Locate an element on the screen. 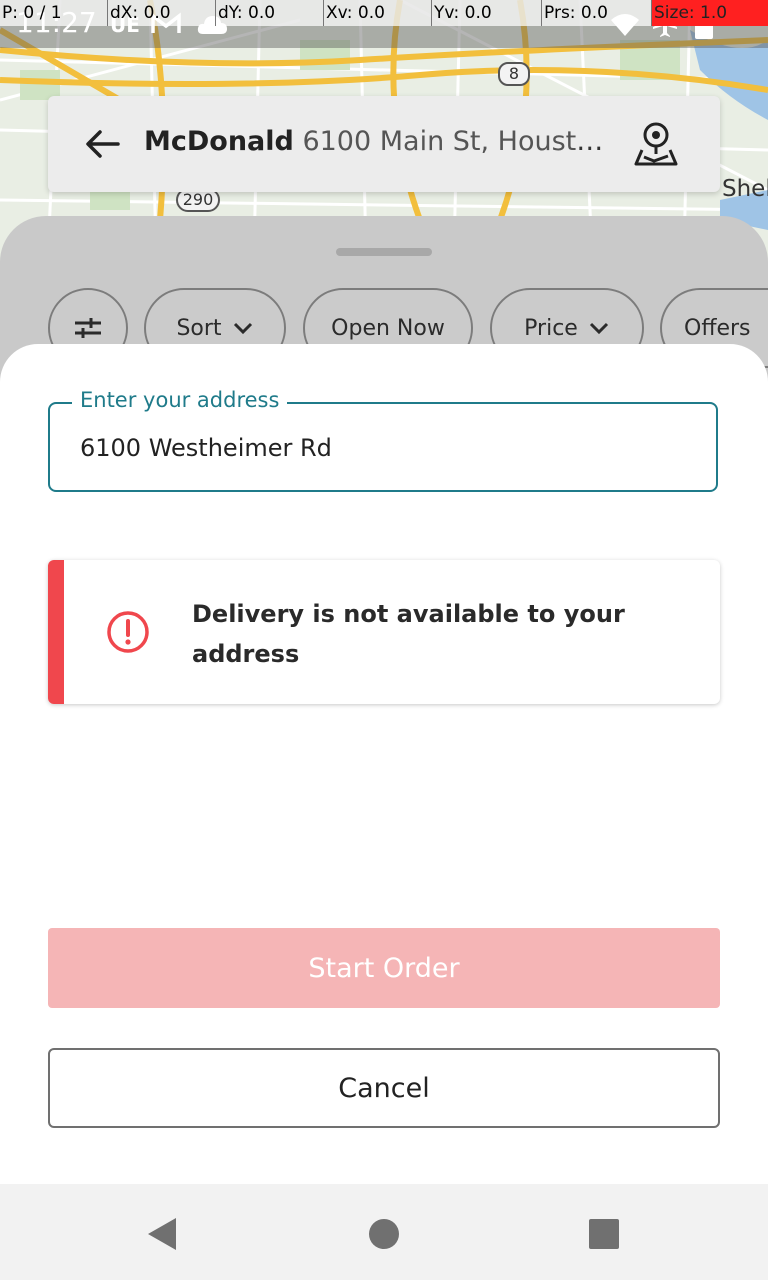  debug-prs: Prs: 0.0 is located at coordinates (597, 13).